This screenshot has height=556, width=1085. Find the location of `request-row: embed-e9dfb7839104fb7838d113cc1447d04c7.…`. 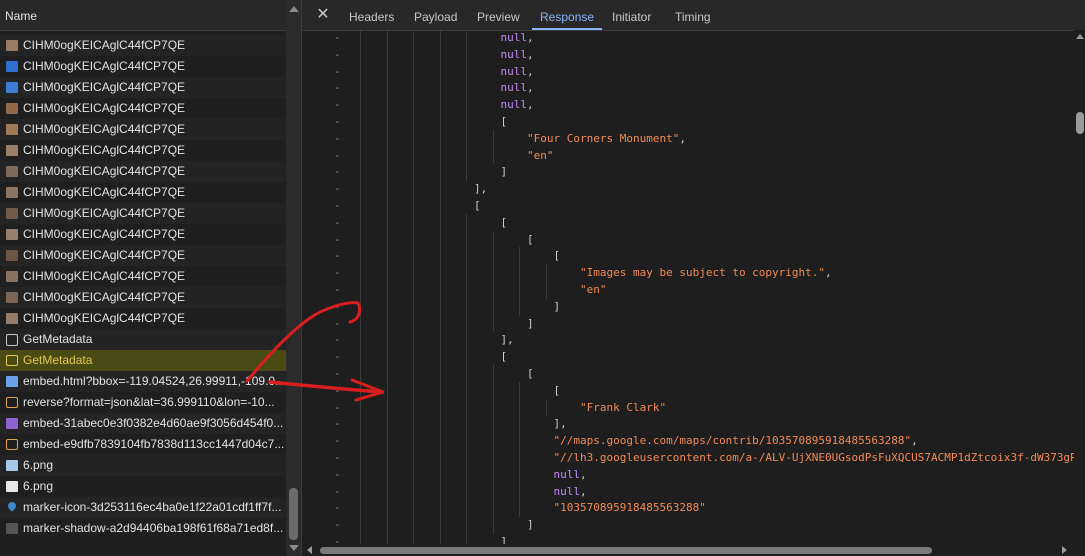

request-row: embed-e9dfb7839104fb7838d113cc1447d04c7.… is located at coordinates (143, 444).